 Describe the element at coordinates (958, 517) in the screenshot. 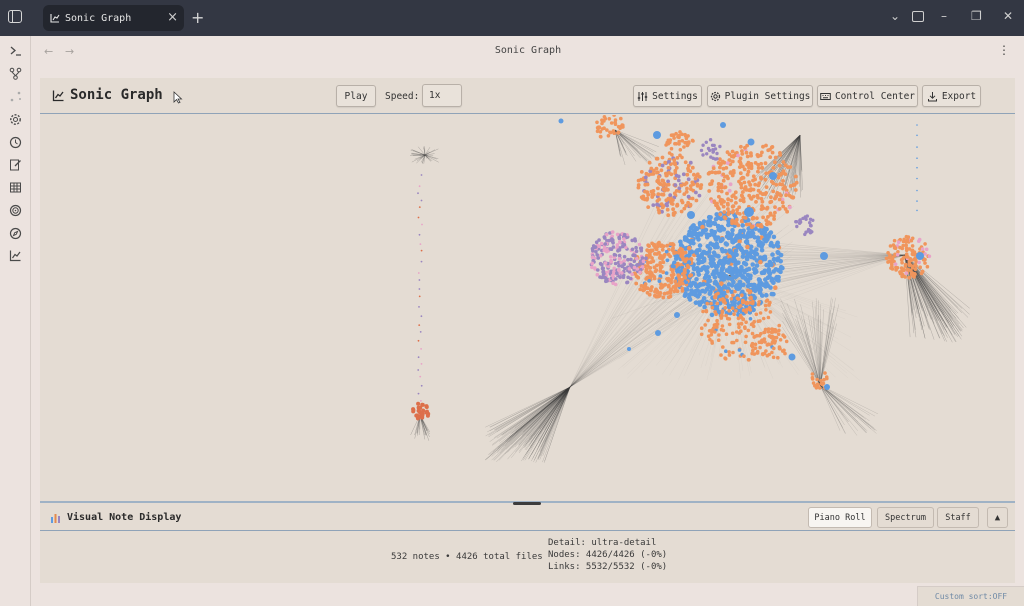

I see `staff-button: Staff` at that location.